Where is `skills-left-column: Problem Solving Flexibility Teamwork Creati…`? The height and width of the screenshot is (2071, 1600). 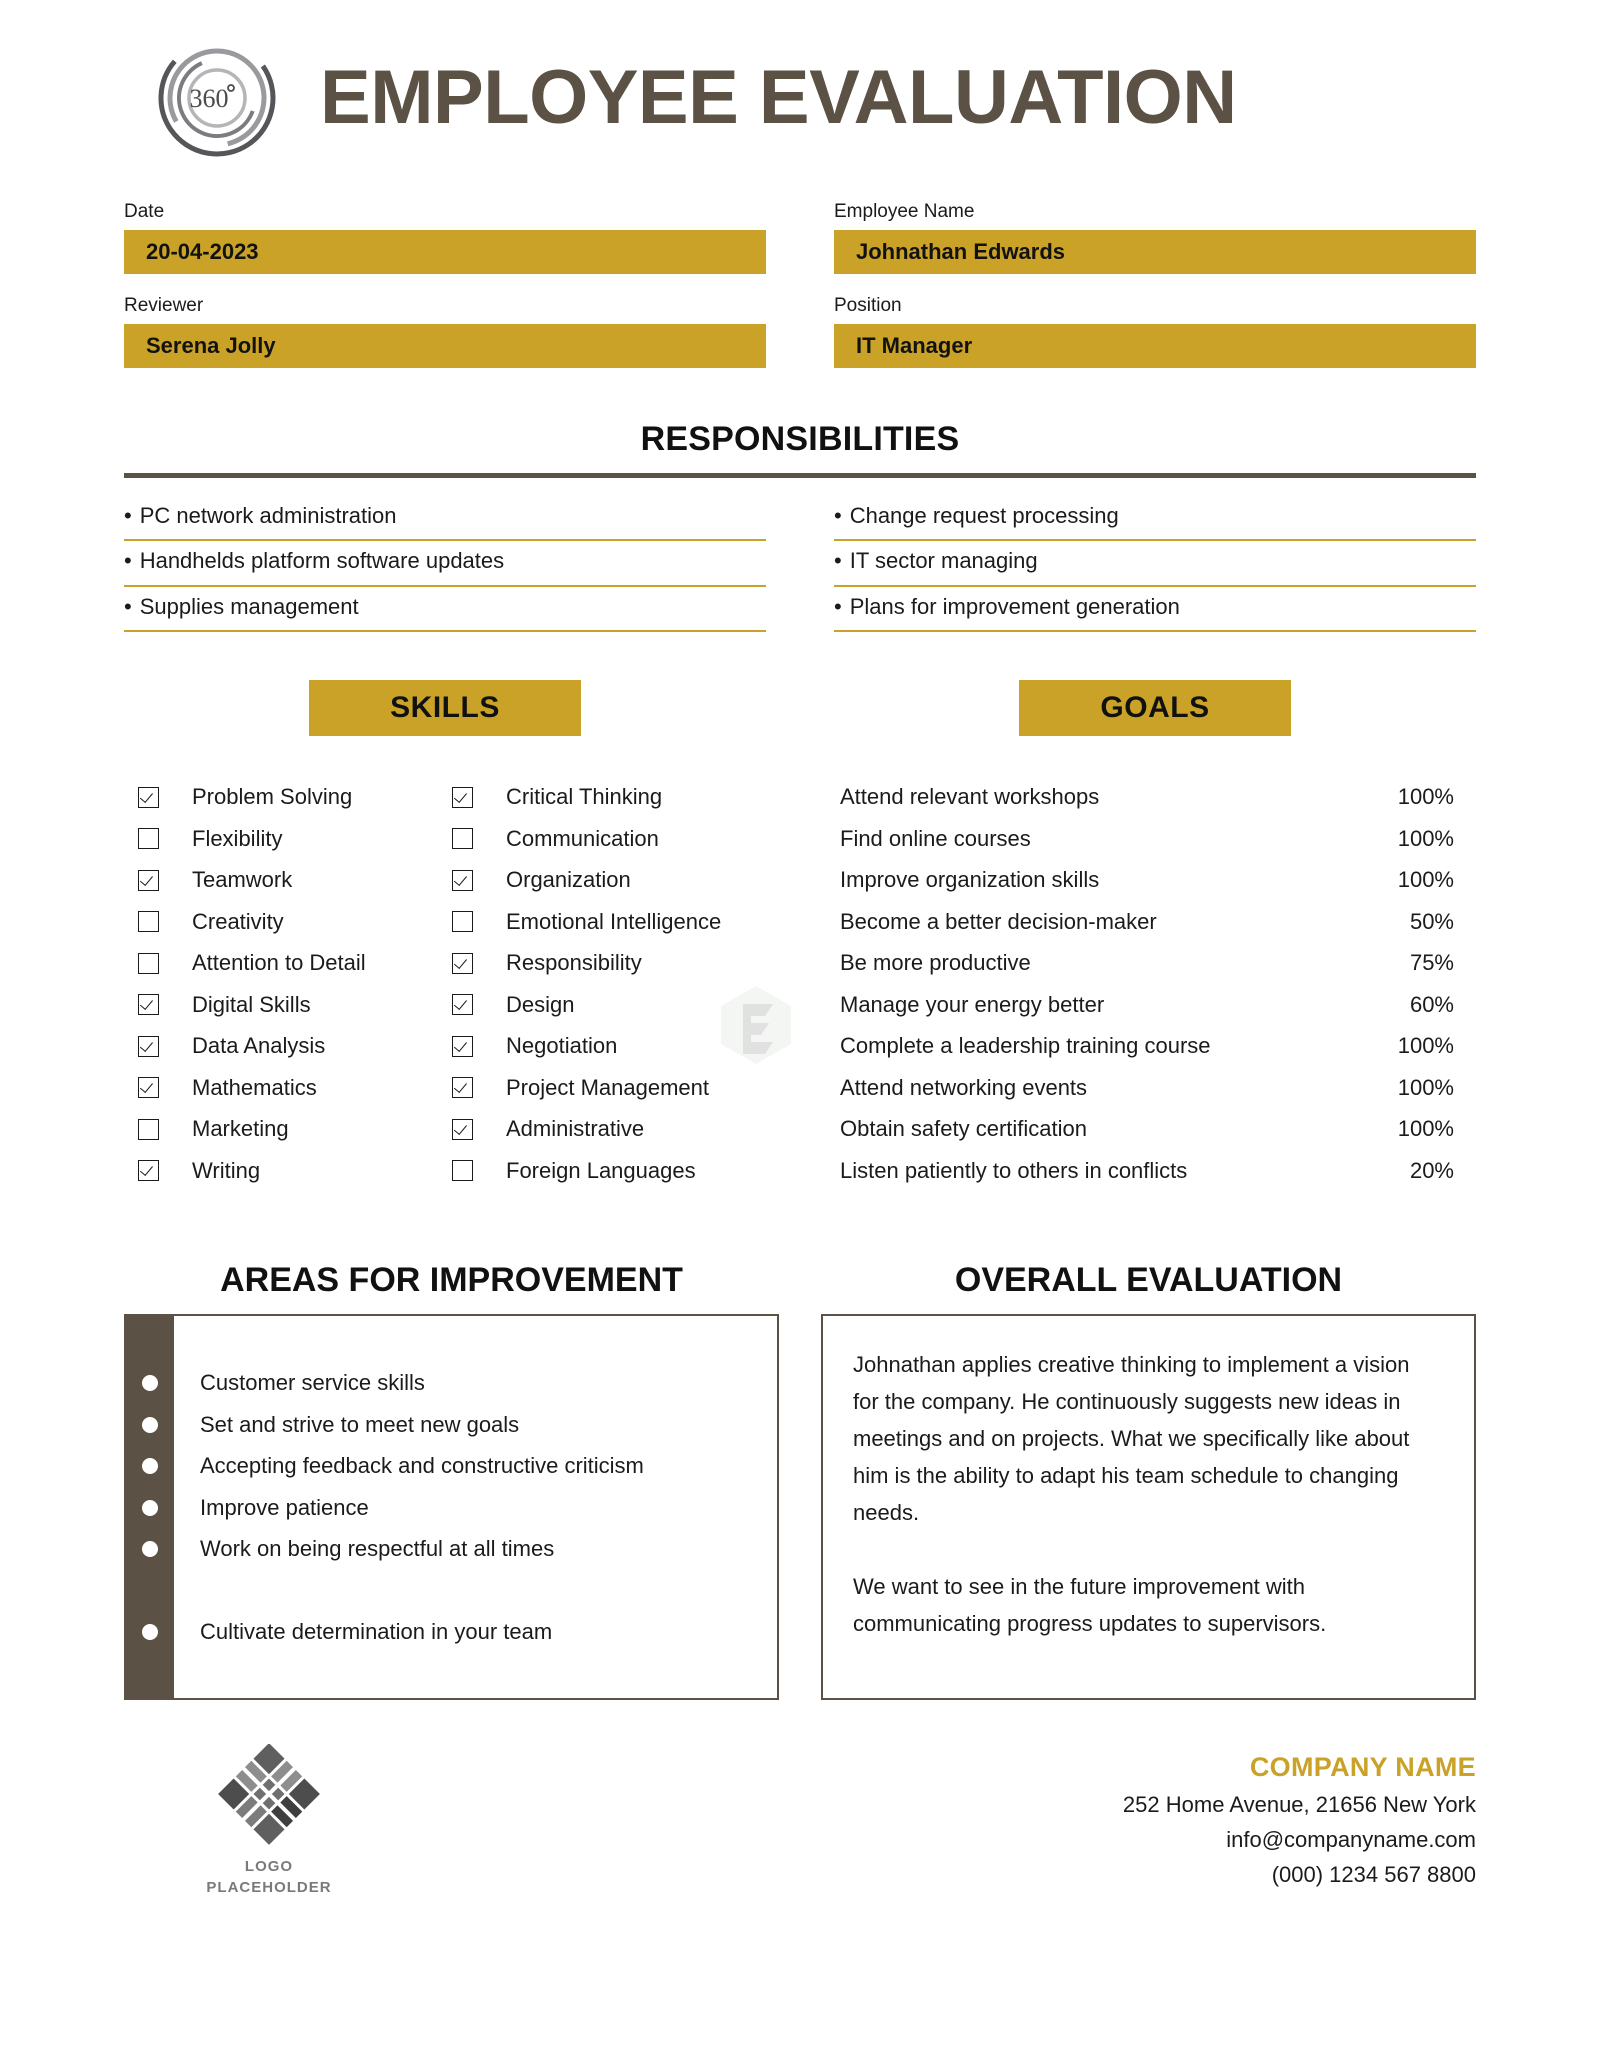 skills-left-column: Problem Solving Flexibility Teamwork Creati… is located at coordinates (295, 983).